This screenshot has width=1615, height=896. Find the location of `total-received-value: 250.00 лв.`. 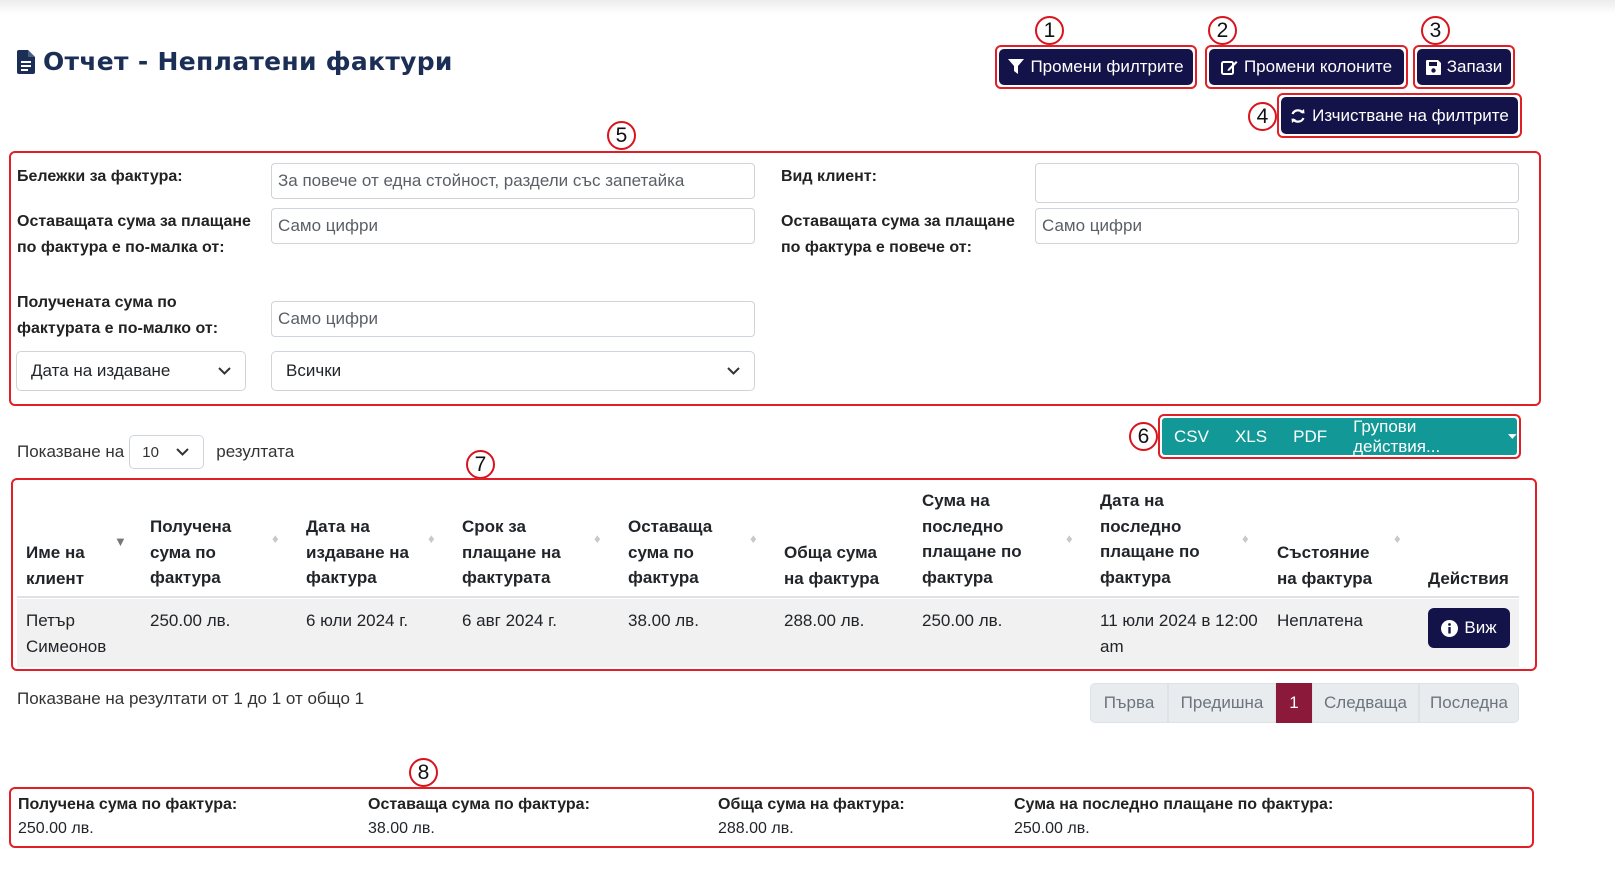

total-received-value: 250.00 лв. is located at coordinates (56, 828).